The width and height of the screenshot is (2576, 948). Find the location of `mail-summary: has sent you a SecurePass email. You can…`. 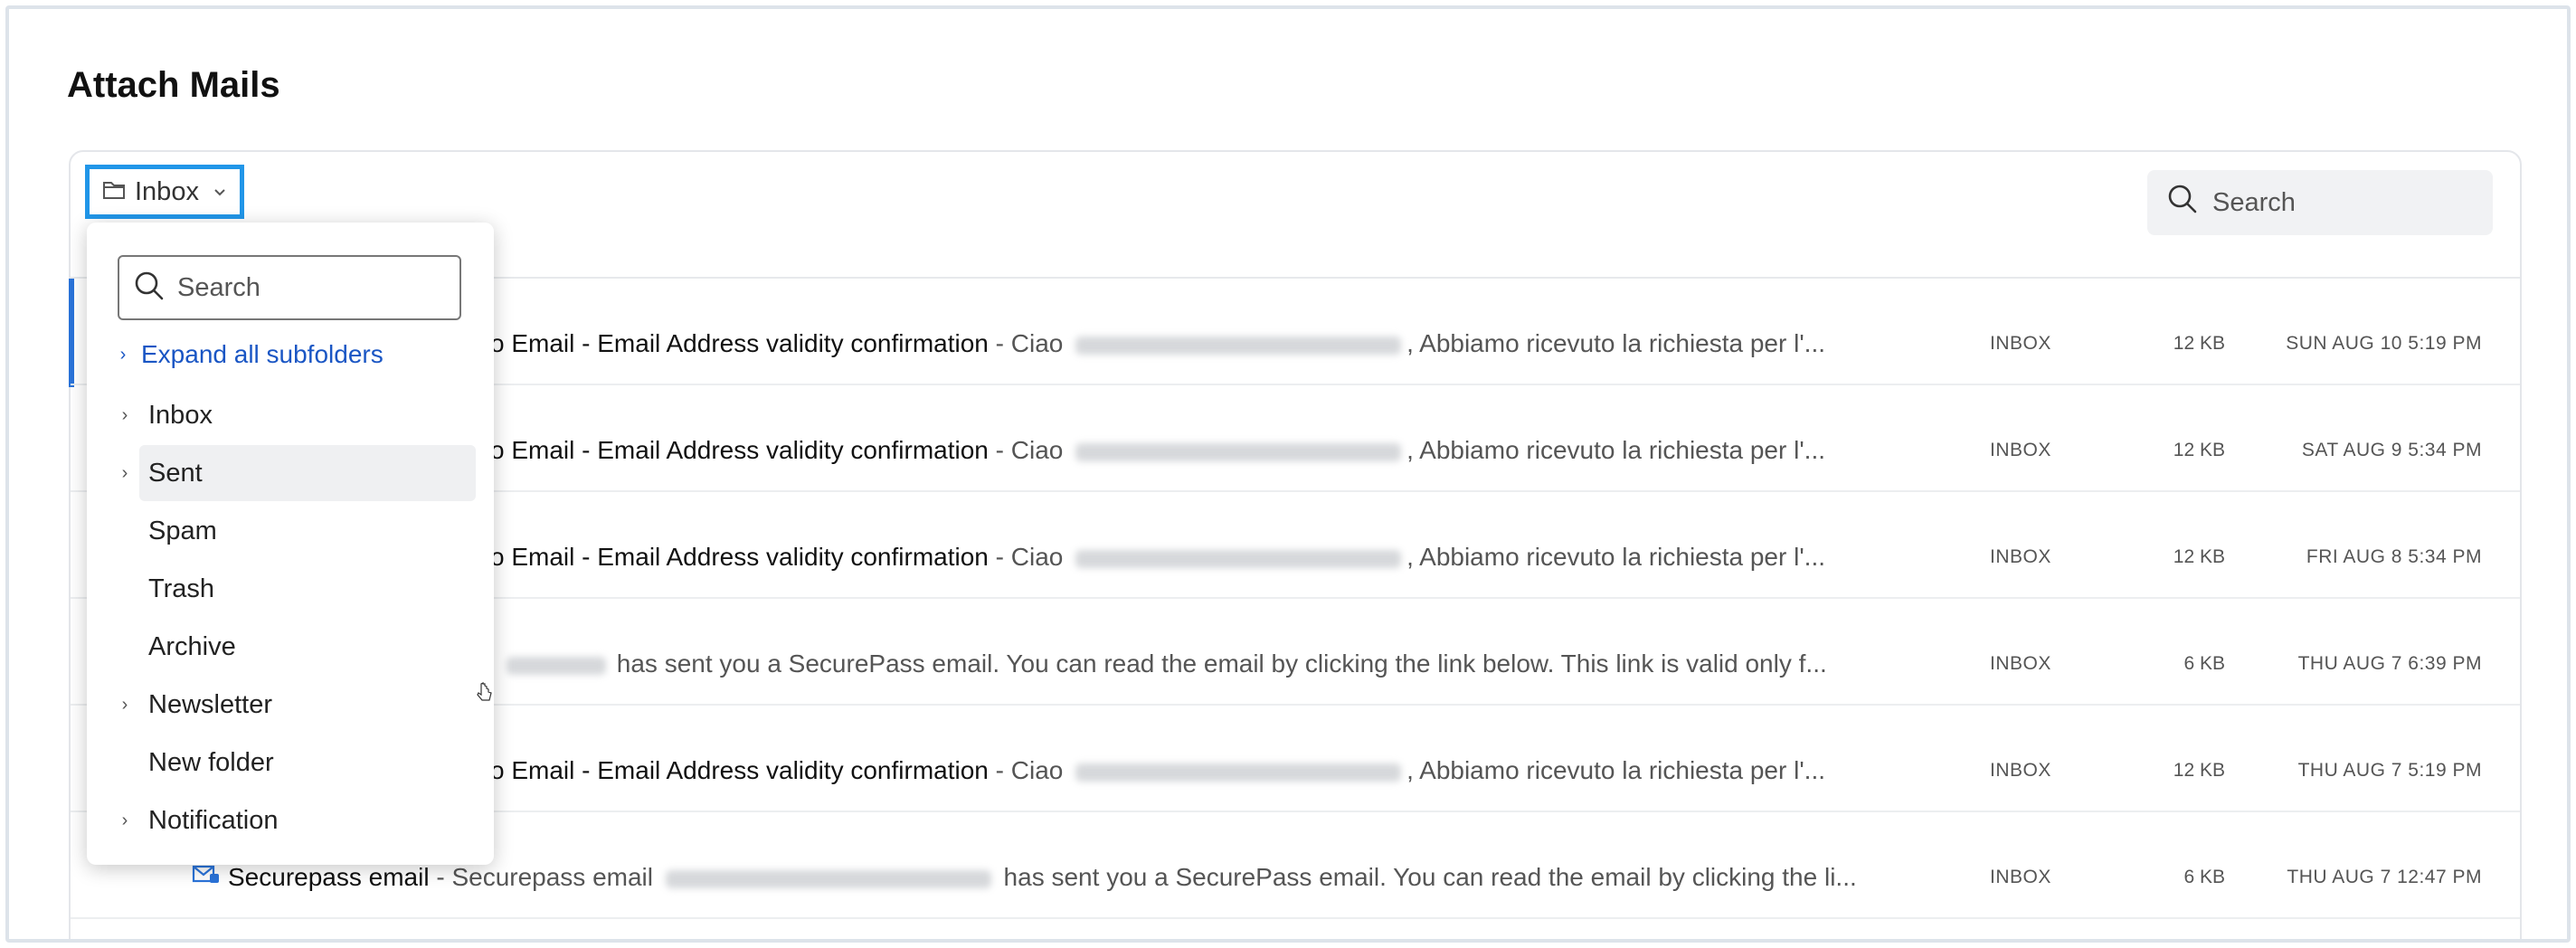

mail-summary: has sent you a SecurePass email. You can… is located at coordinates (1218, 664).